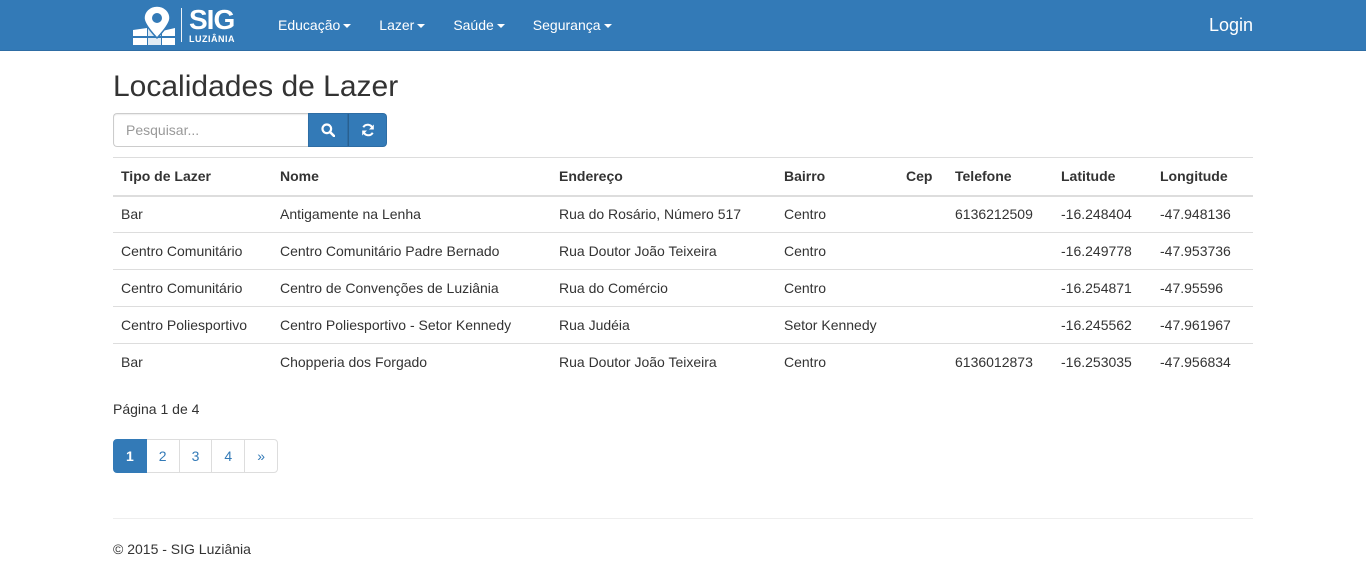 The height and width of the screenshot is (581, 1366). Describe the element at coordinates (663, 288) in the screenshot. I see `cell-endereco: Rua do Comércio` at that location.